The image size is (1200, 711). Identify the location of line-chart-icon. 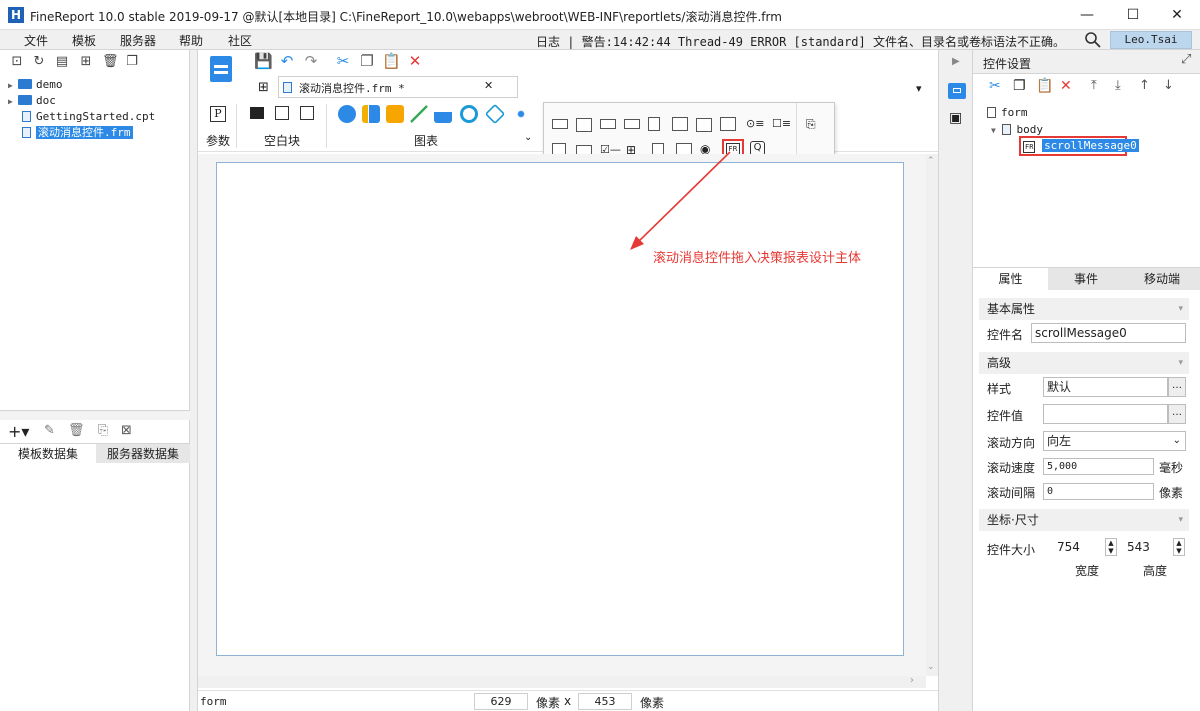
(419, 114).